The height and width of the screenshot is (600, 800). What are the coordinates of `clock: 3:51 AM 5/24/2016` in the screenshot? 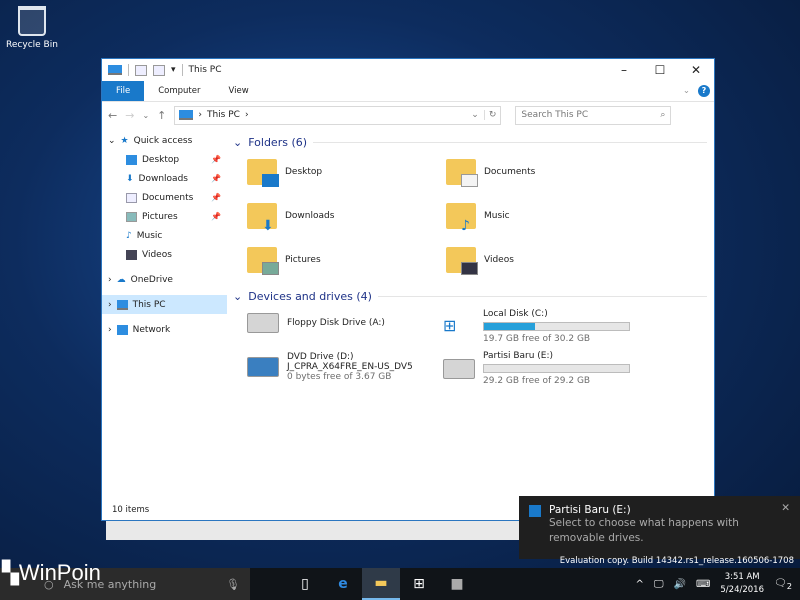 It's located at (742, 584).